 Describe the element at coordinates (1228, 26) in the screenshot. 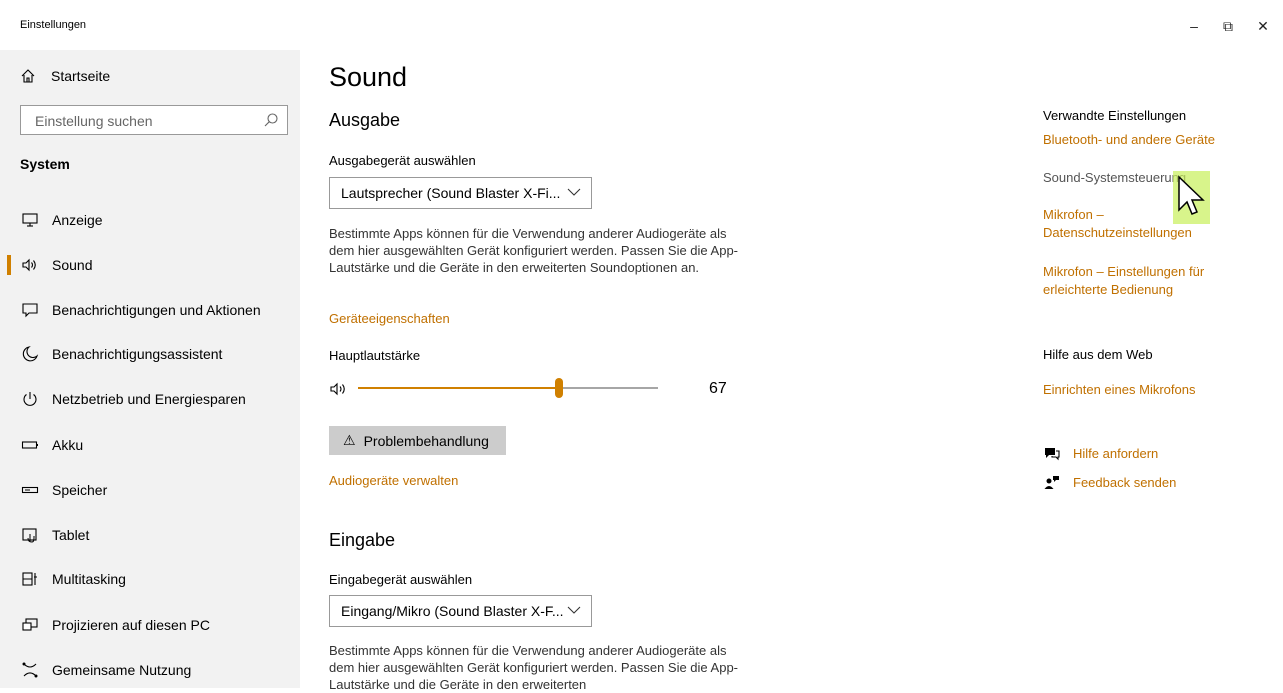

I see `maximize-button: ⧉` at that location.